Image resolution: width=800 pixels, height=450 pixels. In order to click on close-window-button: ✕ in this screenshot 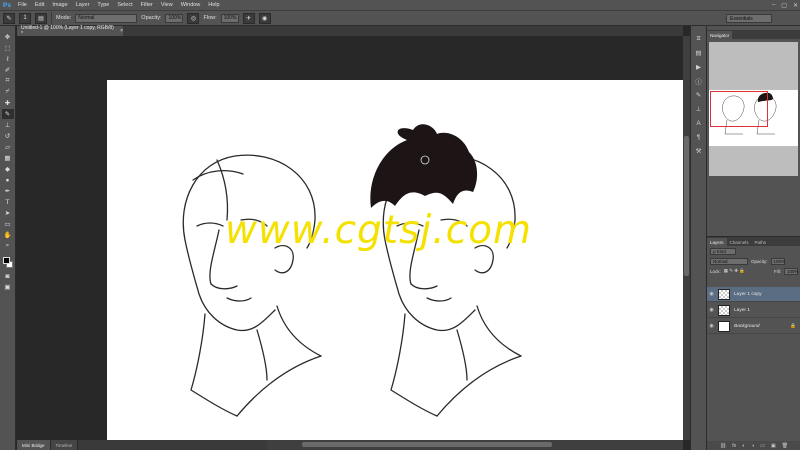, I will do `click(795, 5)`.